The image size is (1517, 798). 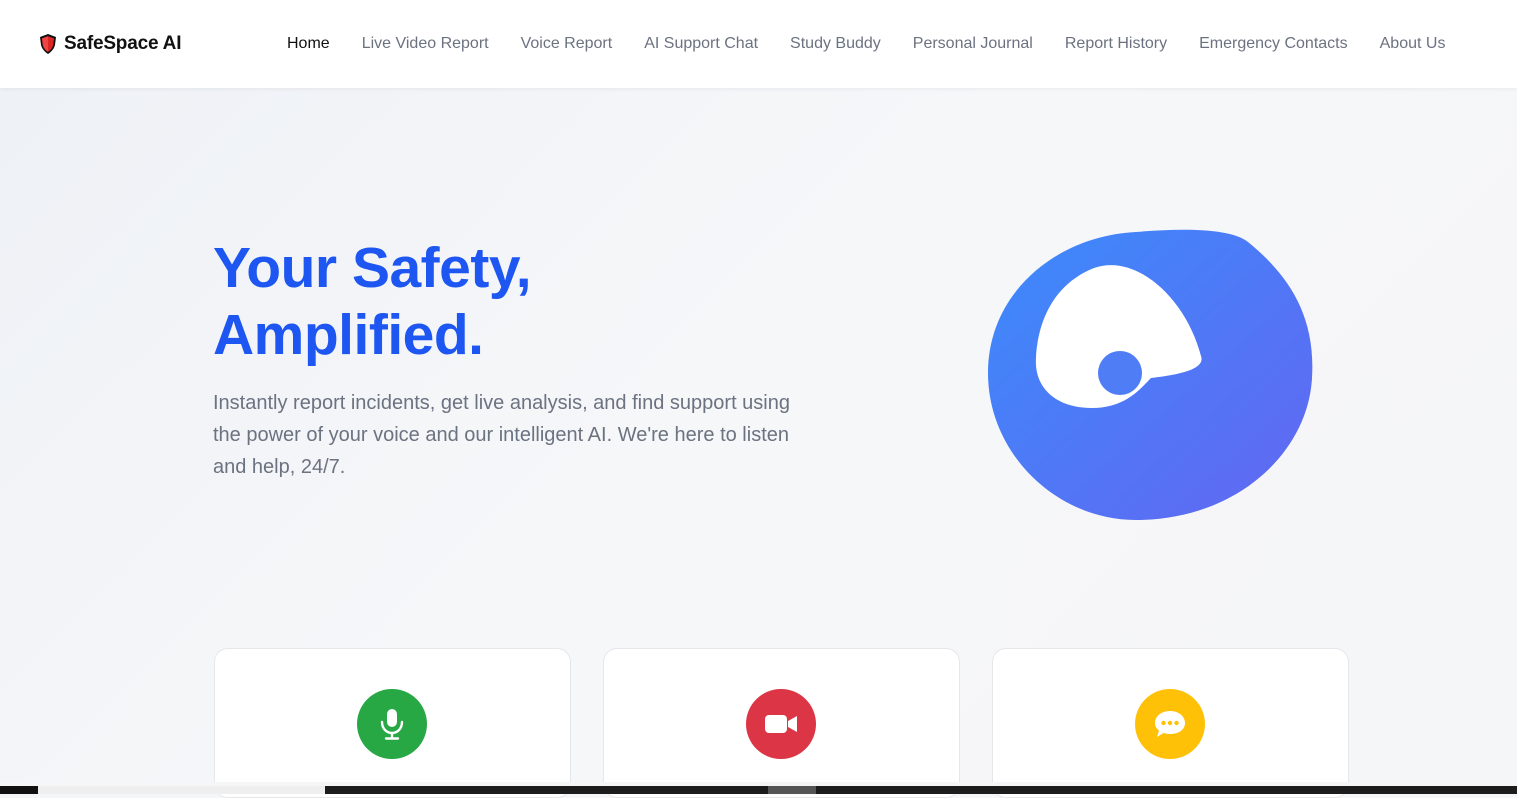 I want to click on brand-name: SafeSpace AI, so click(x=123, y=43).